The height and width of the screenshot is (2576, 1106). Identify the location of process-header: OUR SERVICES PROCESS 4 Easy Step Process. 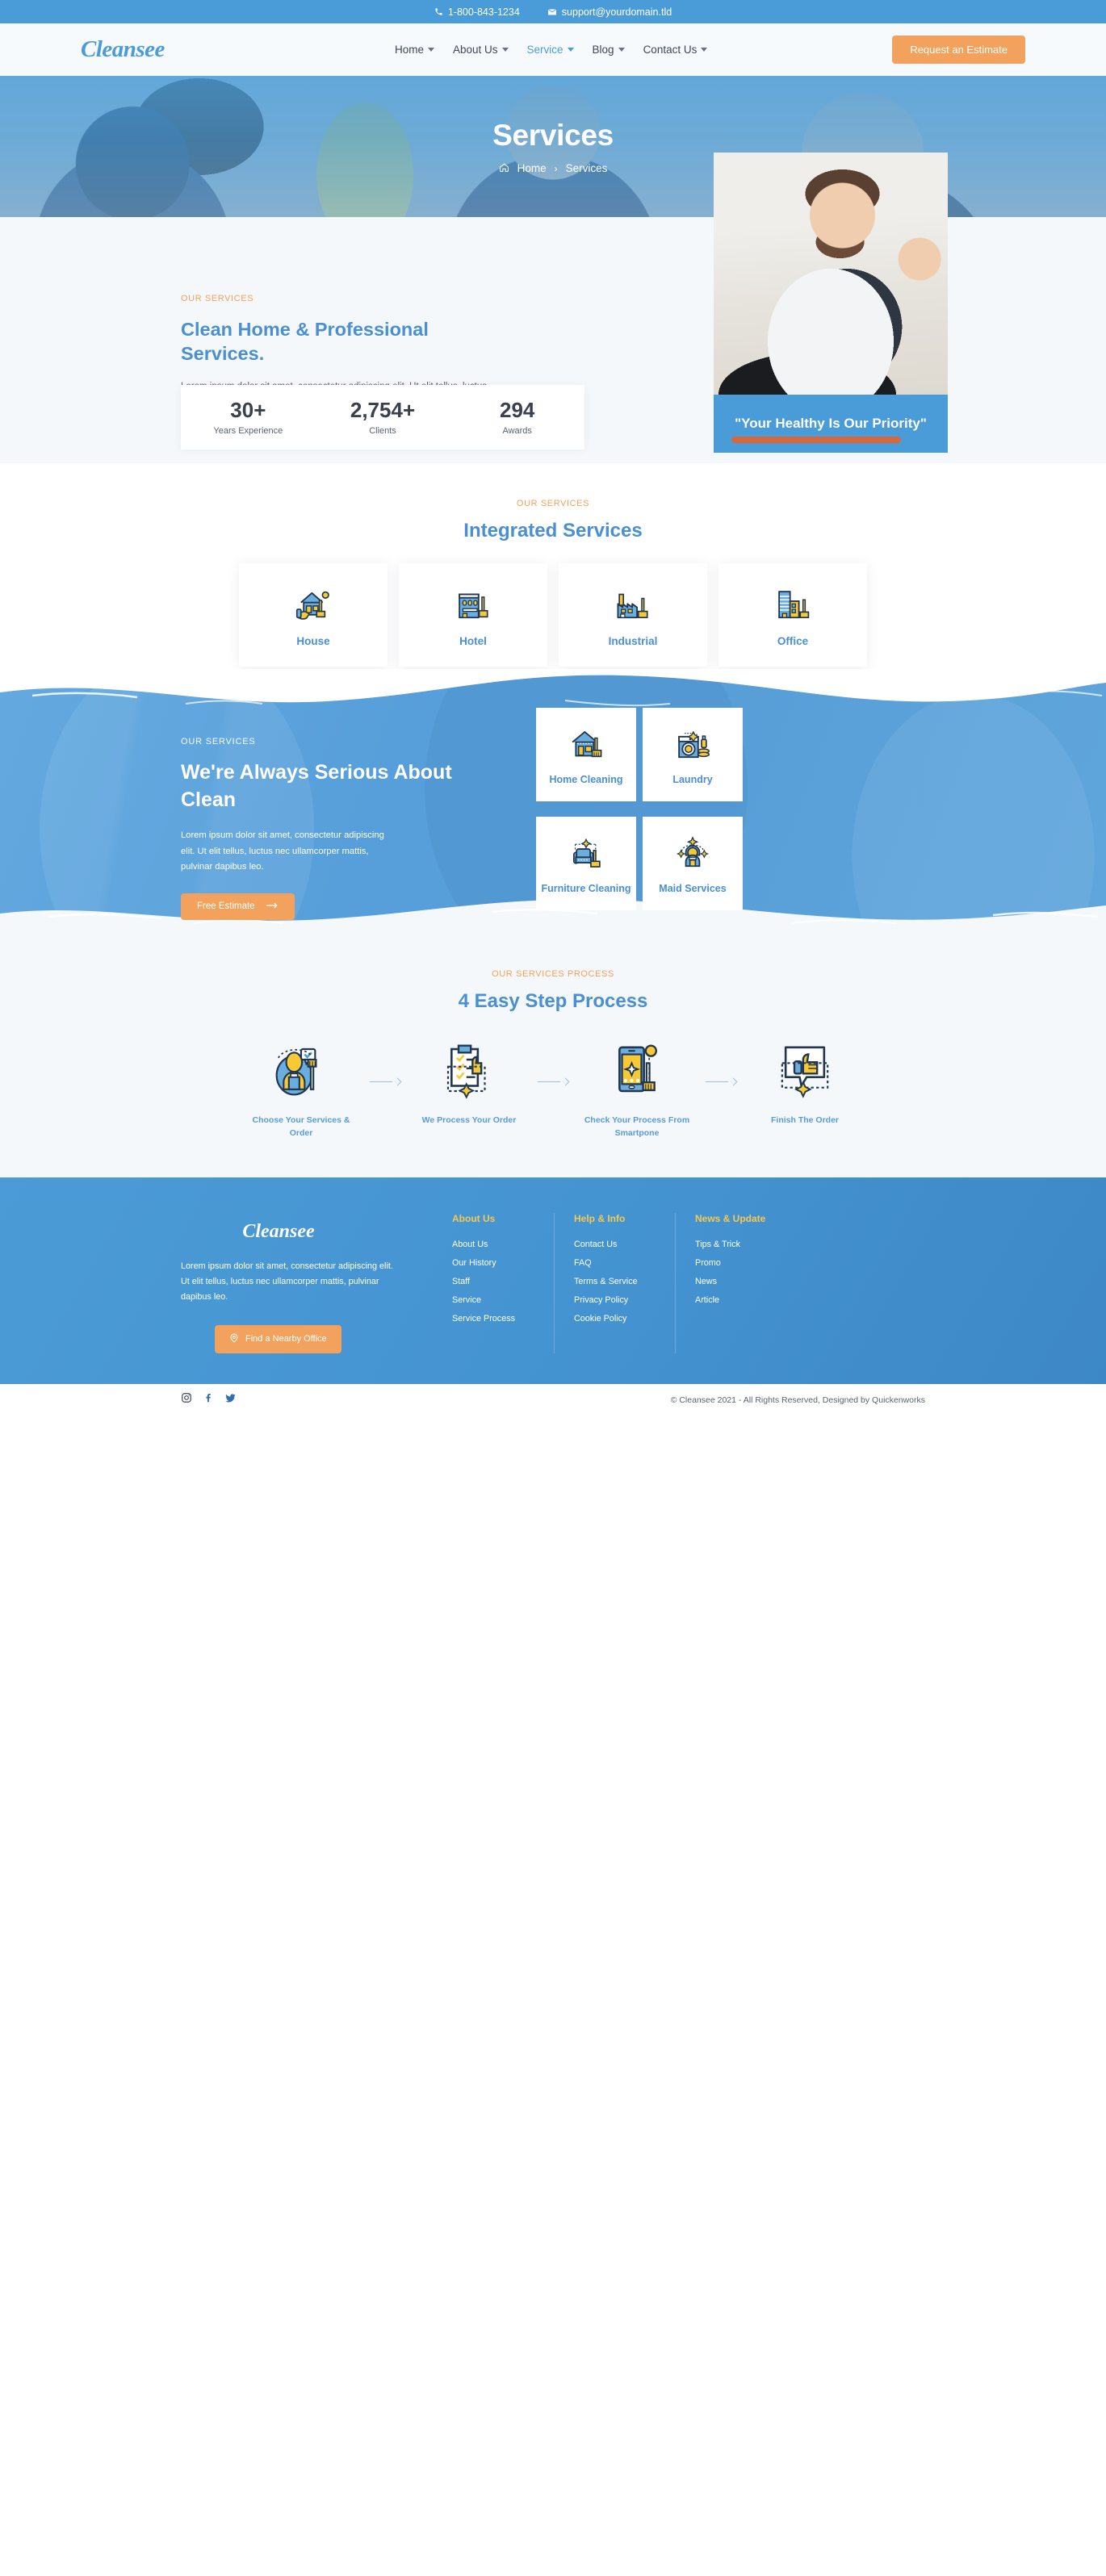
(553, 991).